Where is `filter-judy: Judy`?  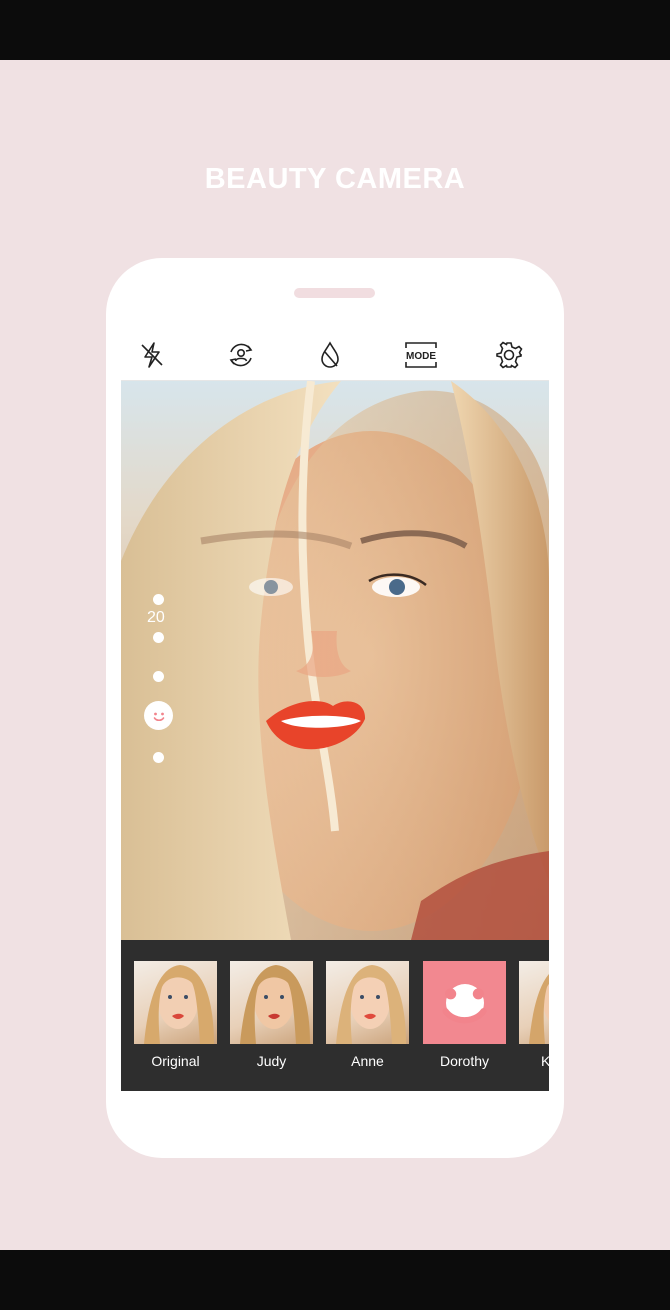
filter-judy: Judy is located at coordinates (271, 1015).